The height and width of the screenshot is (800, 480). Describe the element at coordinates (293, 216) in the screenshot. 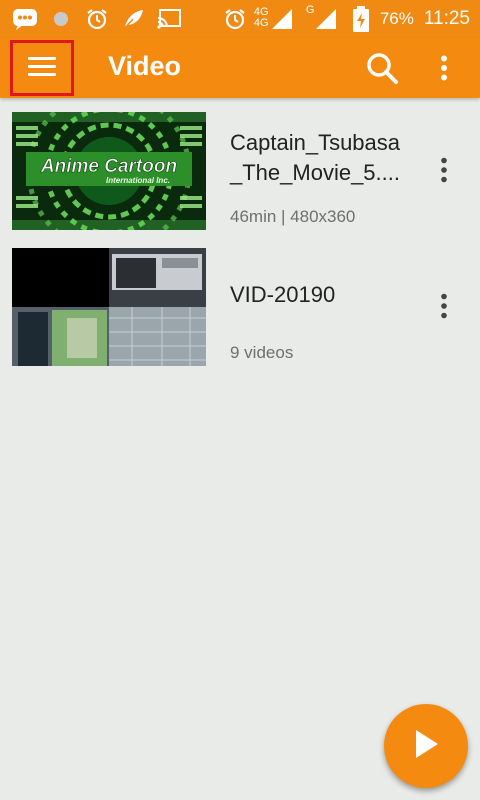

I see `video-meta: 46min | 480x360` at that location.